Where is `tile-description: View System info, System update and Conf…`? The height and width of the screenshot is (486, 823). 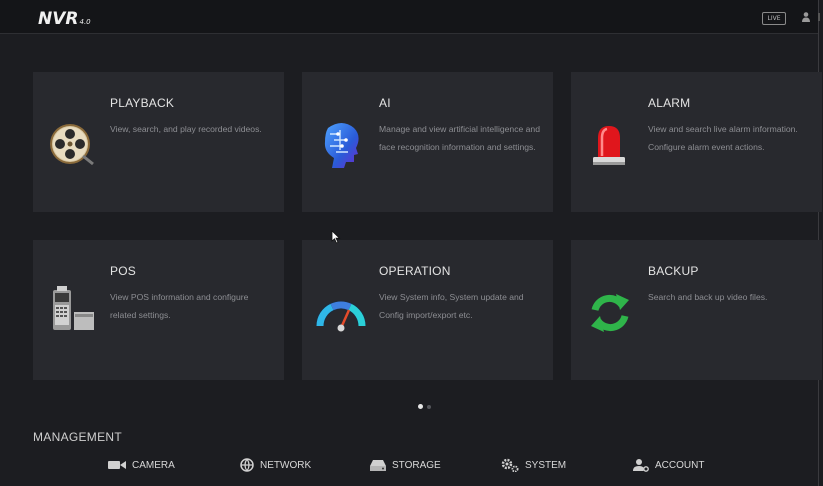
tile-description: View System info, System update and Conf… is located at coordinates (451, 306).